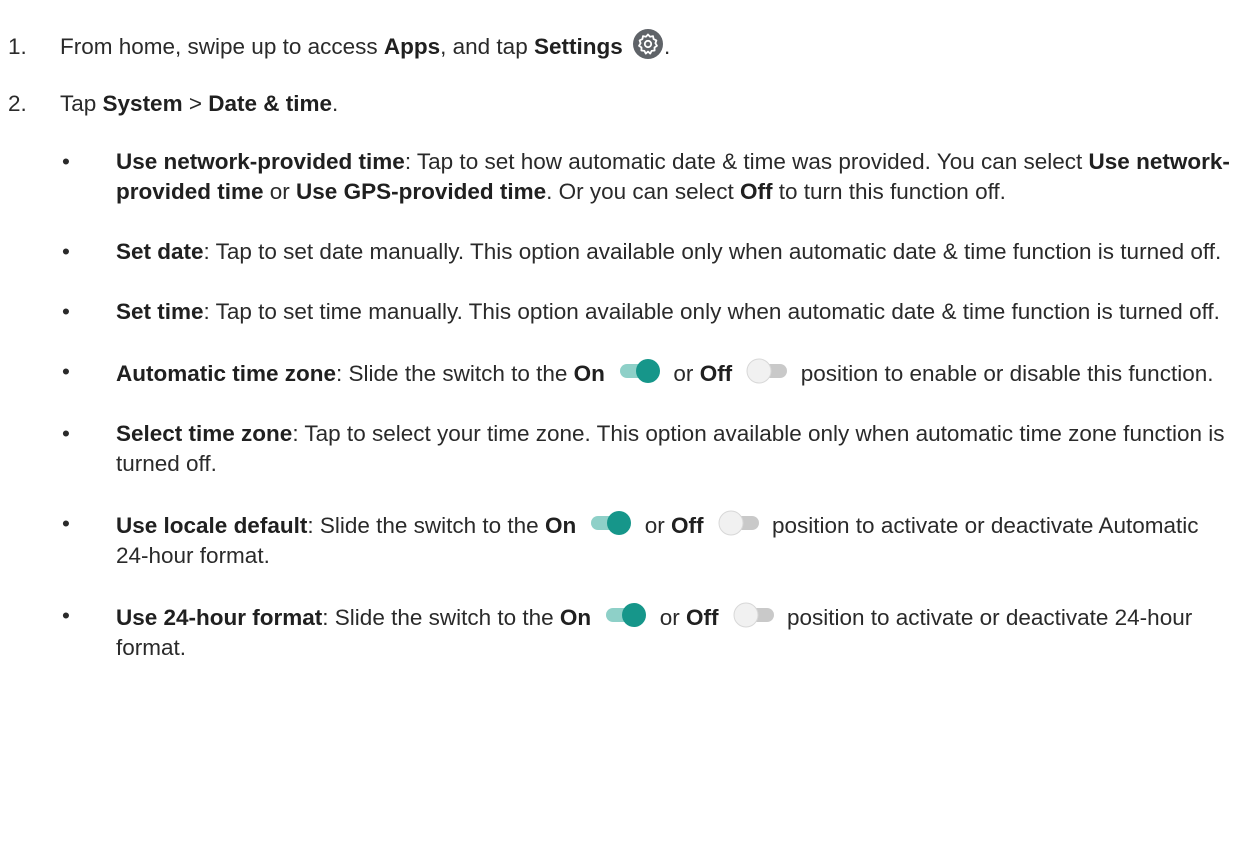 The height and width of the screenshot is (846, 1249). What do you see at coordinates (643, 191) in the screenshot?
I see `item-text: . Or you can select` at bounding box center [643, 191].